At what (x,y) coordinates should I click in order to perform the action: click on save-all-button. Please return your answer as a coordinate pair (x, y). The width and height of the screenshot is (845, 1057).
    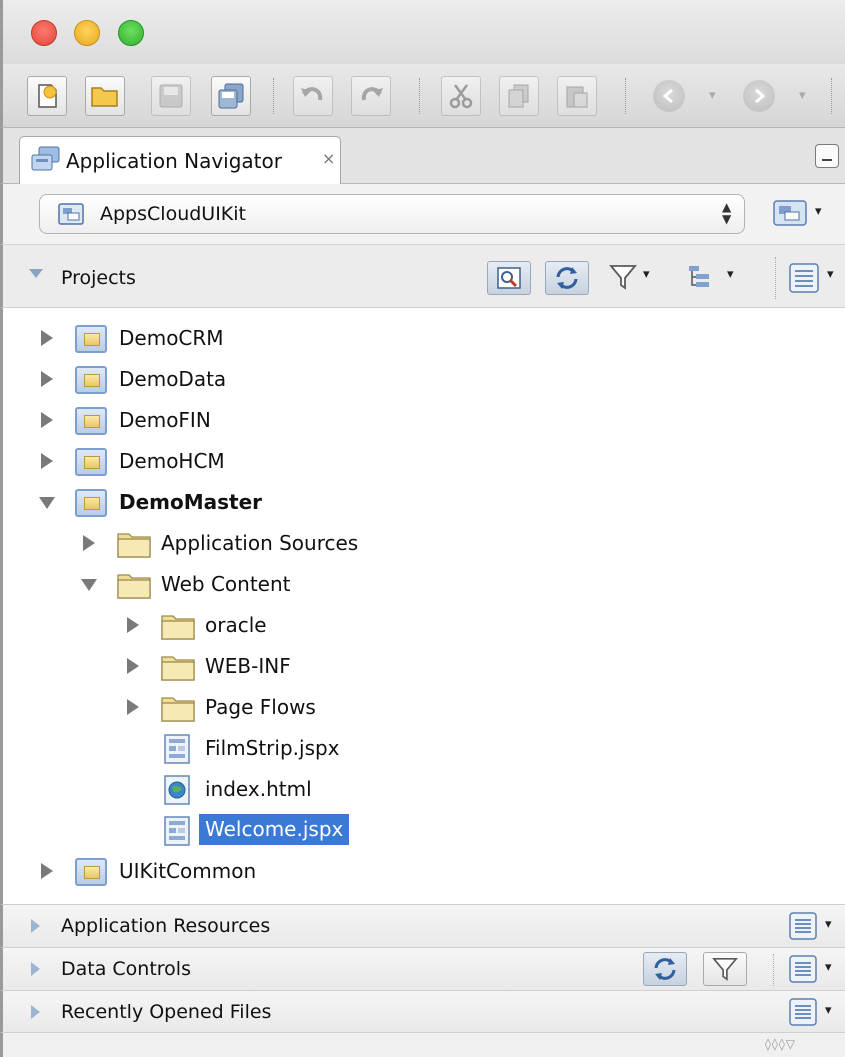
    Looking at the image, I should click on (231, 96).